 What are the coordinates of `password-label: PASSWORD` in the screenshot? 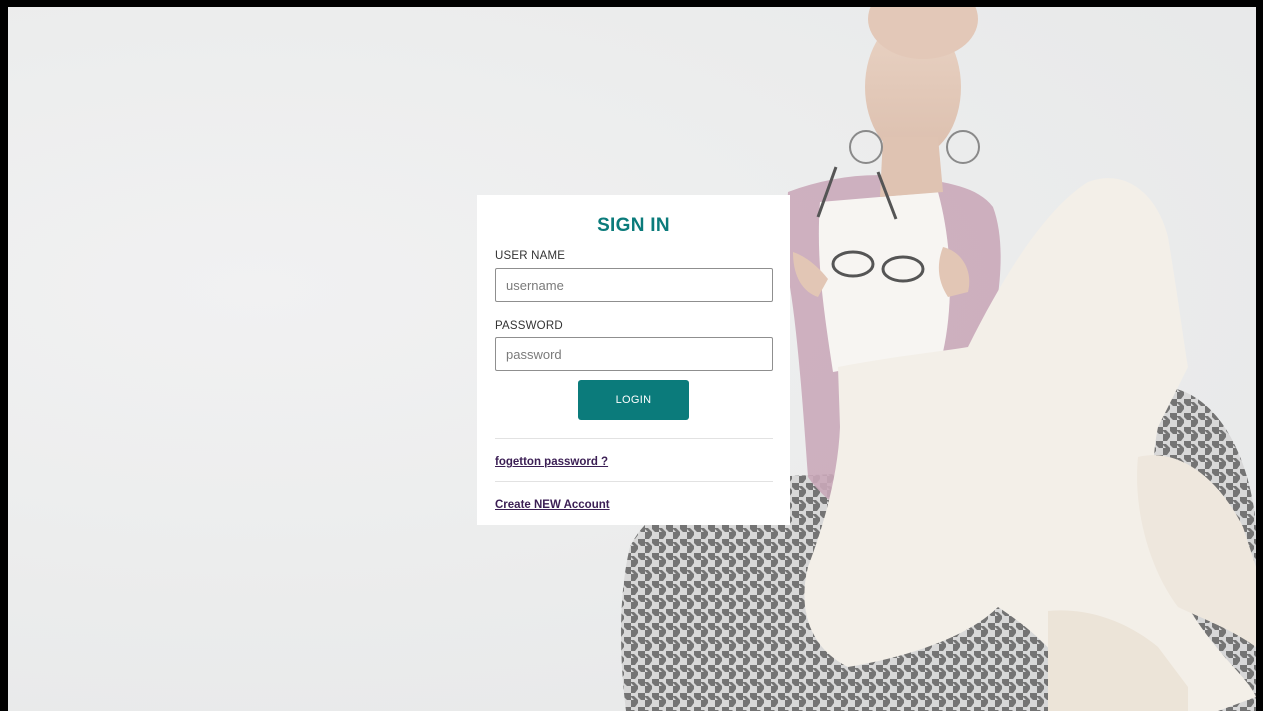 It's located at (529, 326).